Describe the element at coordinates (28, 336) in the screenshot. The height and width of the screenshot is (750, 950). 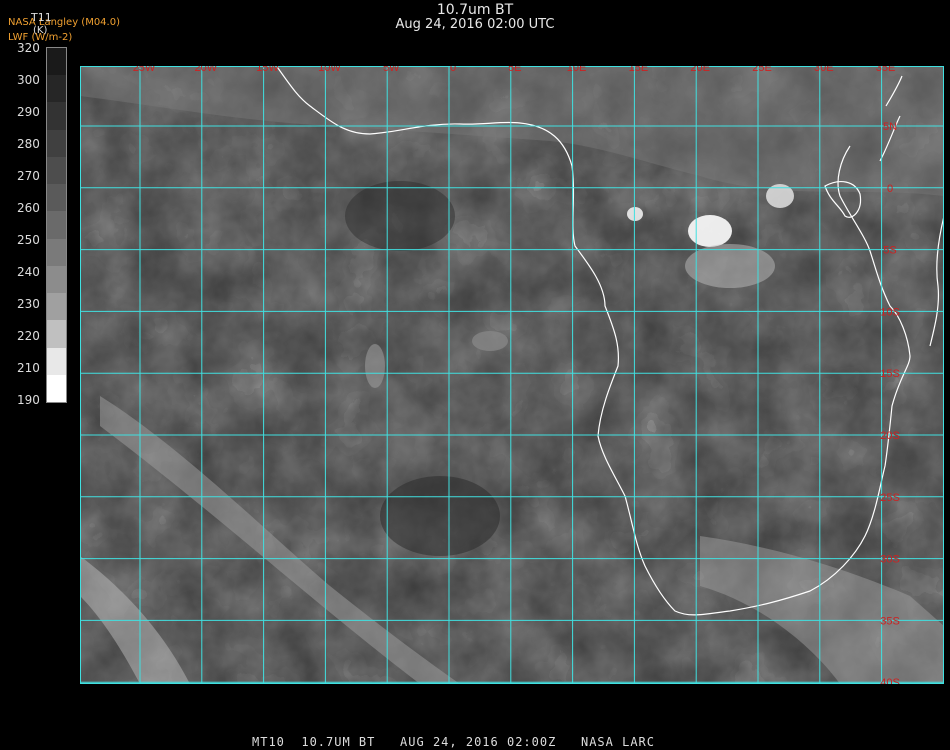
I see `colorbar-tick-label: 220` at that location.